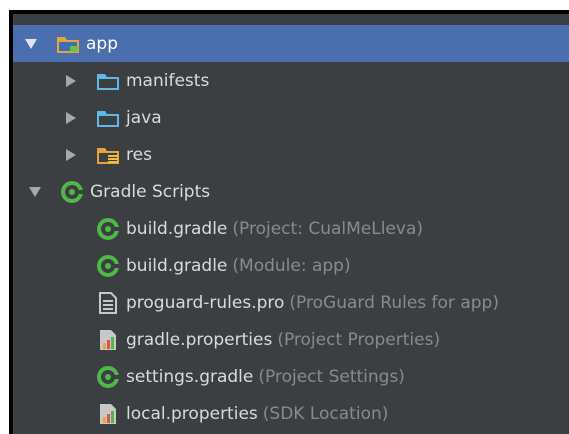 The image size is (569, 434). I want to click on tree-item-hint: (SDK Location), so click(325, 413).